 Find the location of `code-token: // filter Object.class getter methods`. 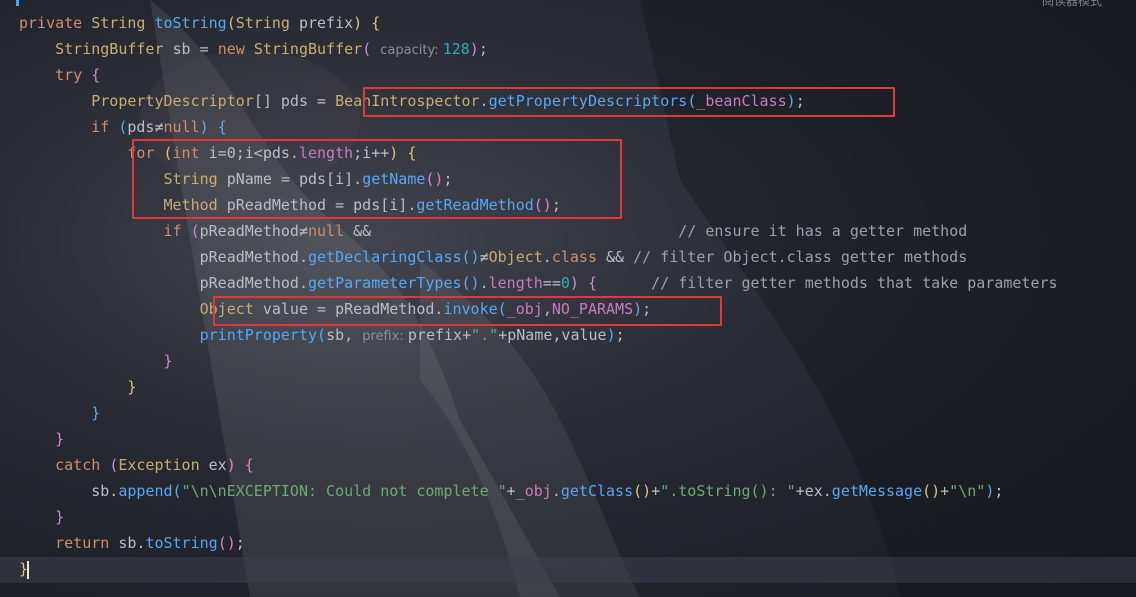

code-token: // filter Object.class getter methods is located at coordinates (800, 257).